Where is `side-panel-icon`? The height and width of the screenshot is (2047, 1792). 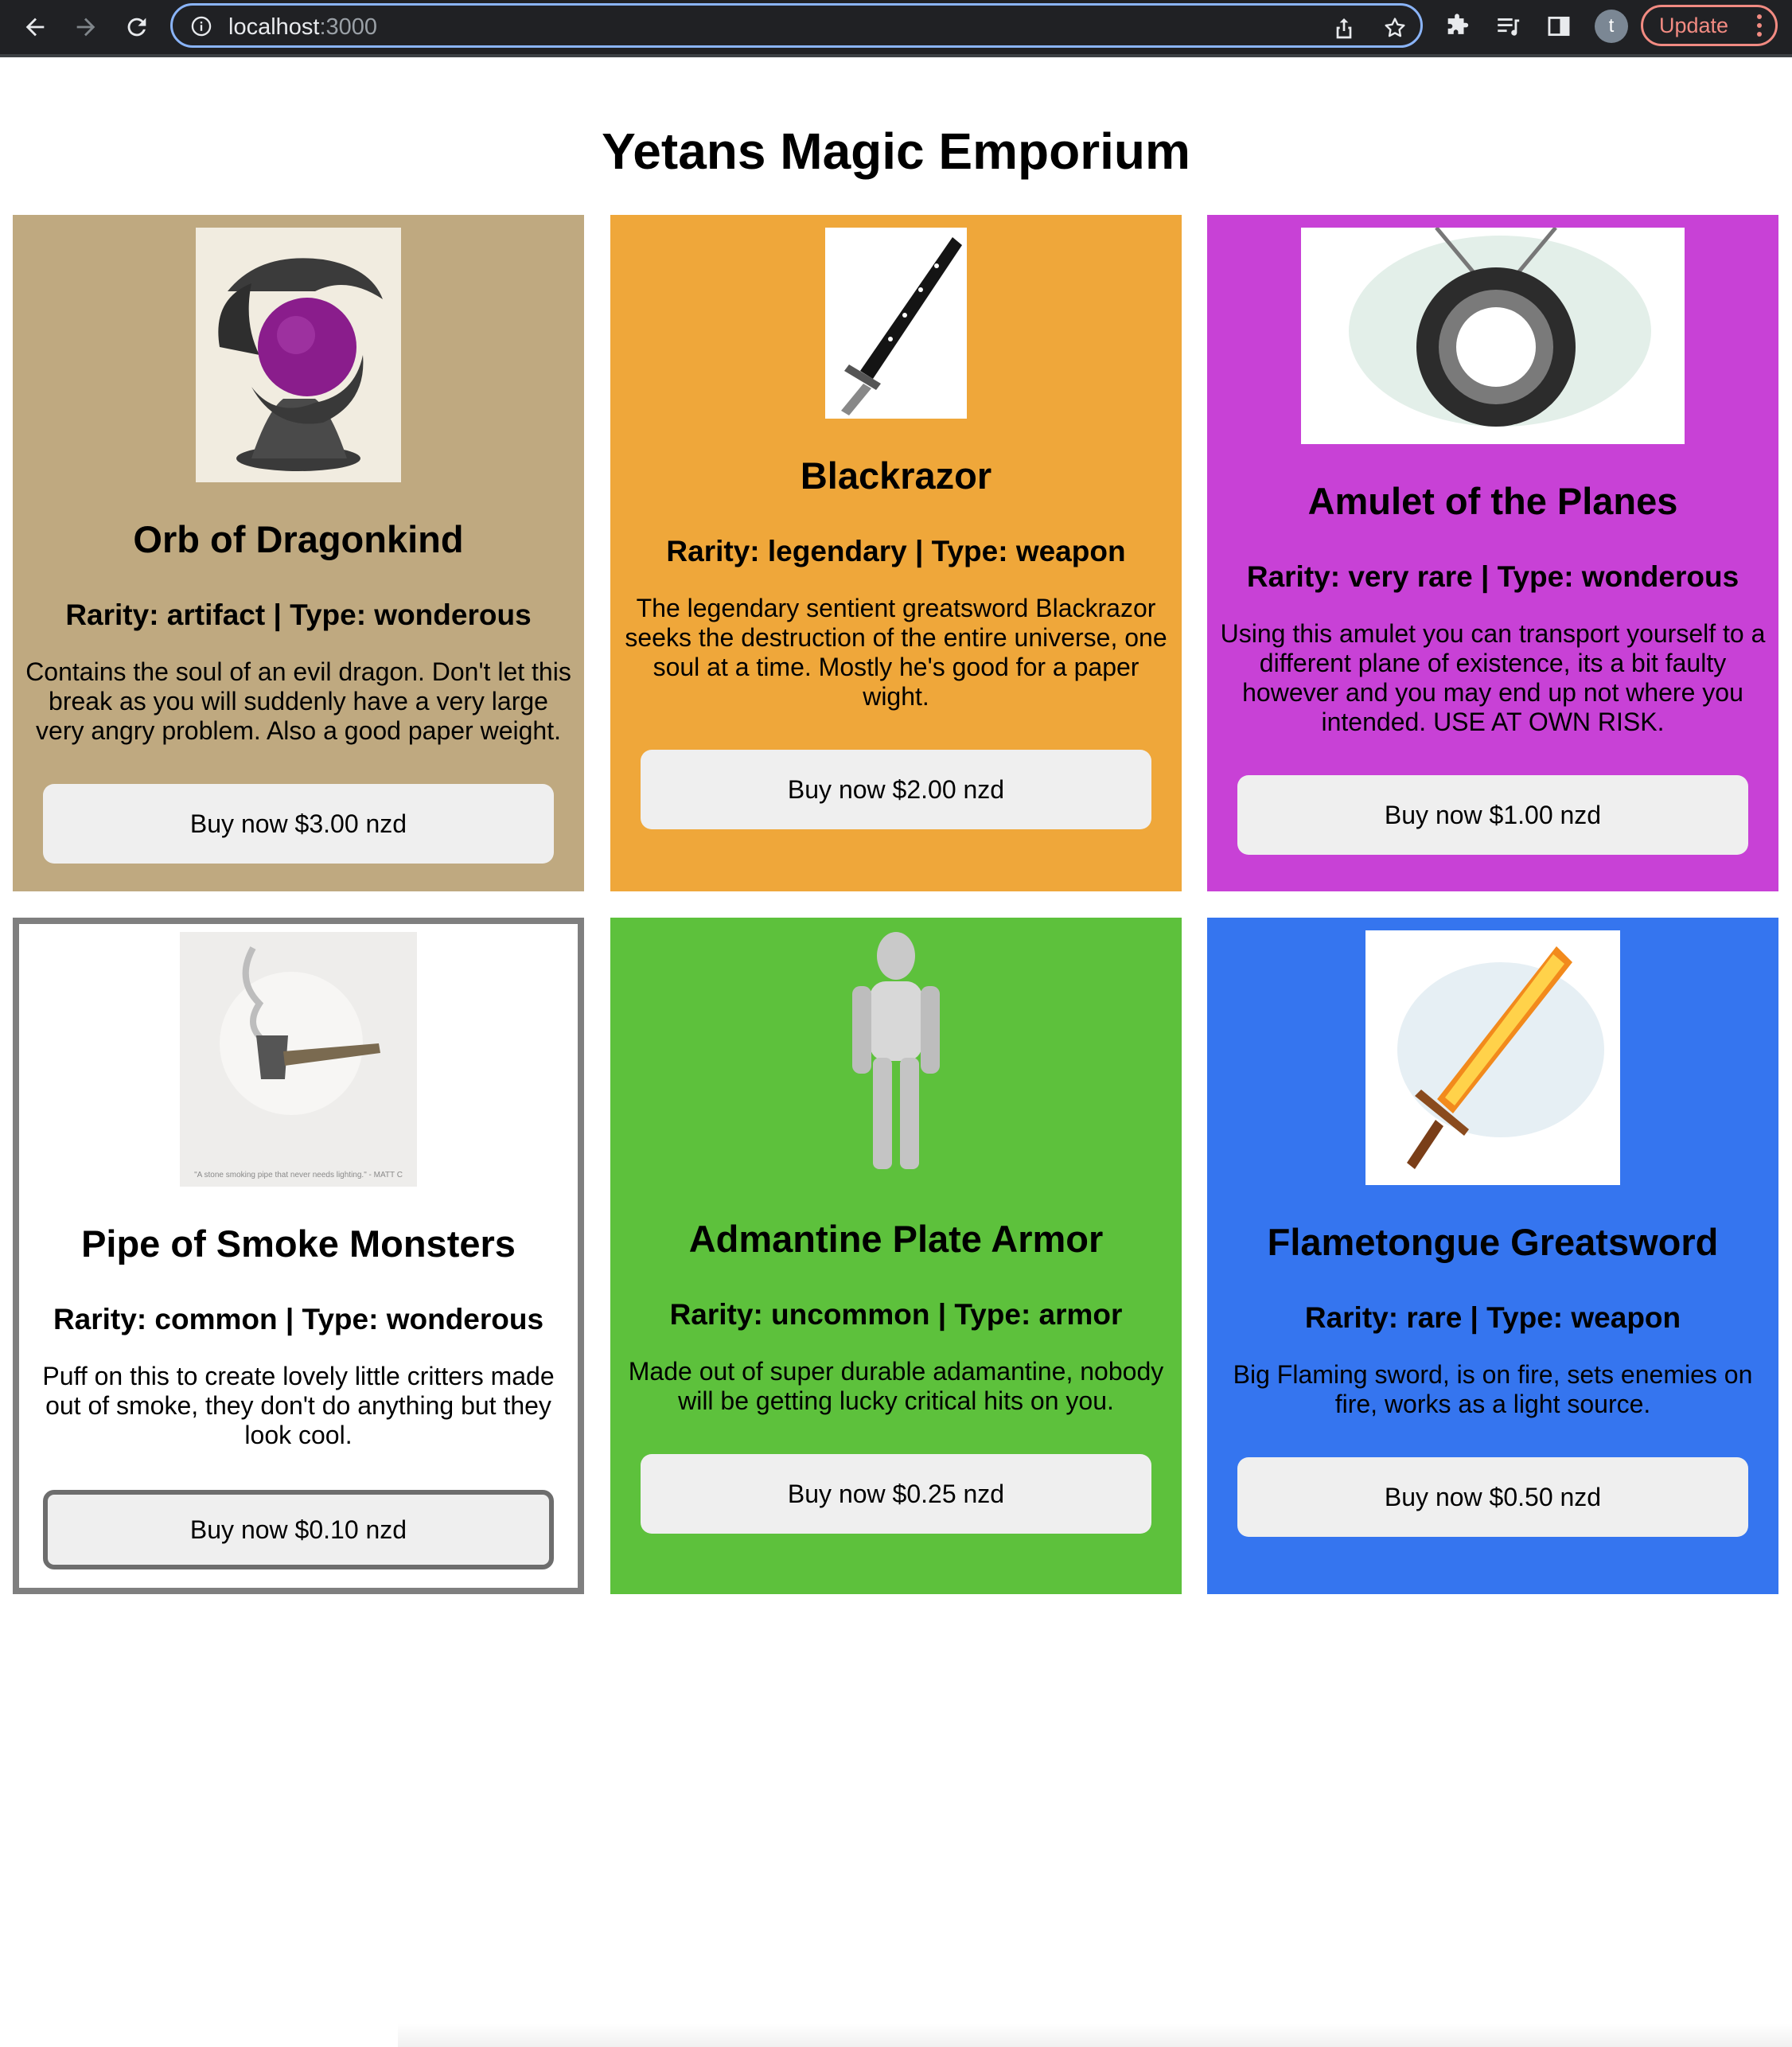 side-panel-icon is located at coordinates (1558, 27).